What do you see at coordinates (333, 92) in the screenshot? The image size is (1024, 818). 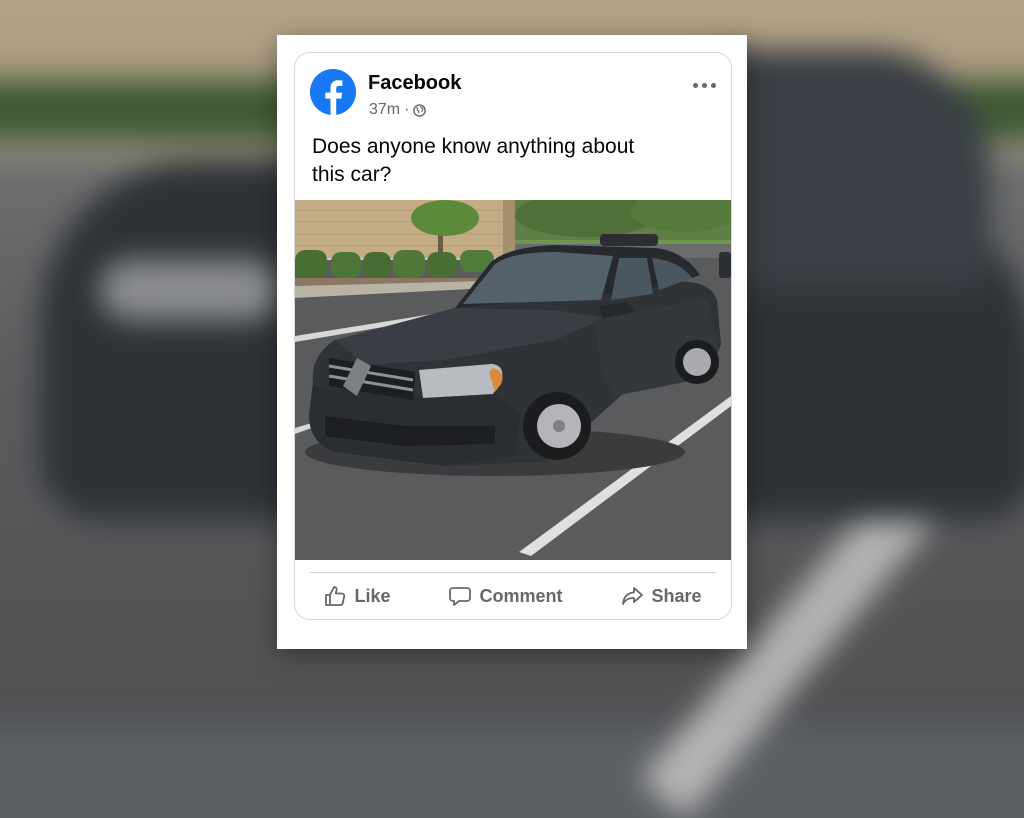 I see `facebook-logo-icon` at bounding box center [333, 92].